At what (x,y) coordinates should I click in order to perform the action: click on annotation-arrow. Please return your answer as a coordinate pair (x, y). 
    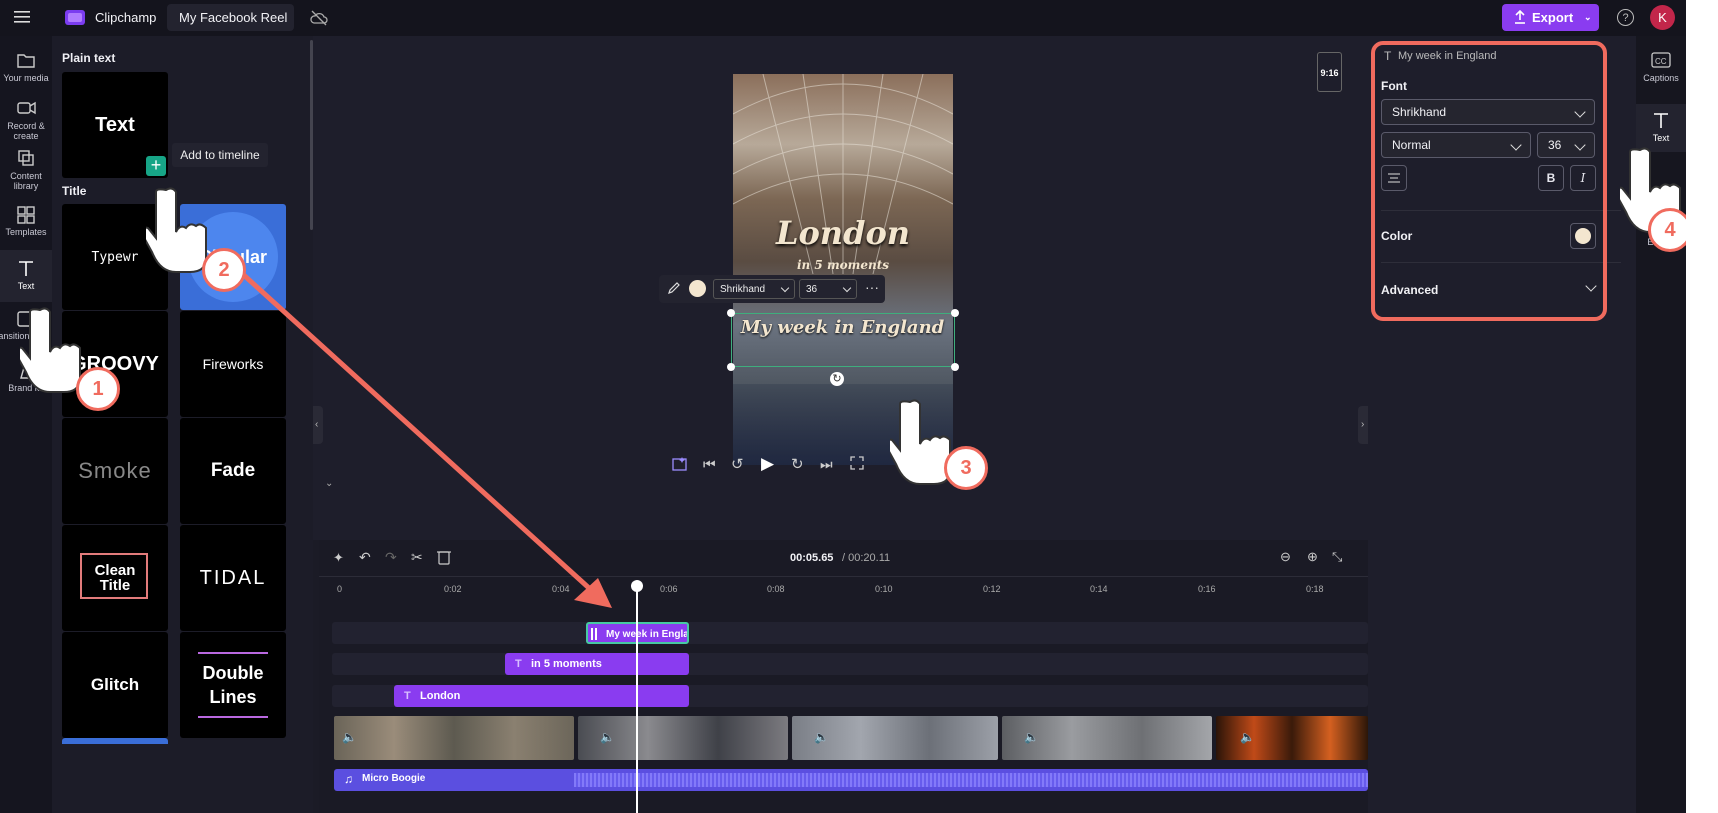
    Looking at the image, I should click on (422, 436).